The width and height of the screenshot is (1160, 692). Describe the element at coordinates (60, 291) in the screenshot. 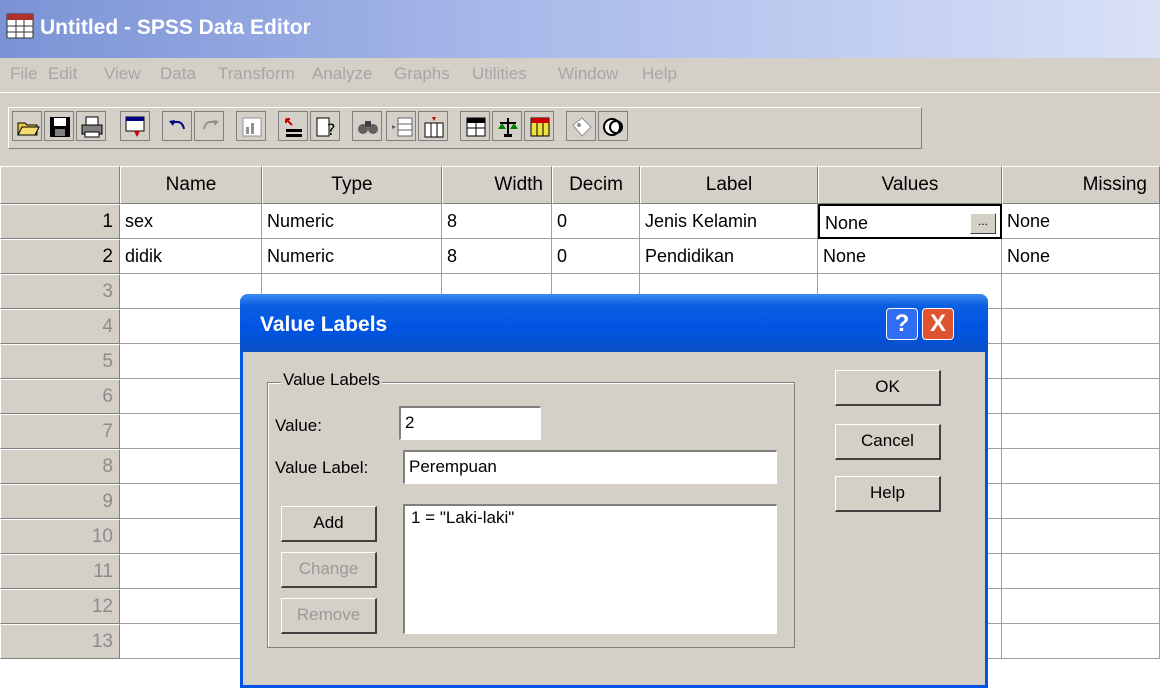

I see `row-header: 3` at that location.